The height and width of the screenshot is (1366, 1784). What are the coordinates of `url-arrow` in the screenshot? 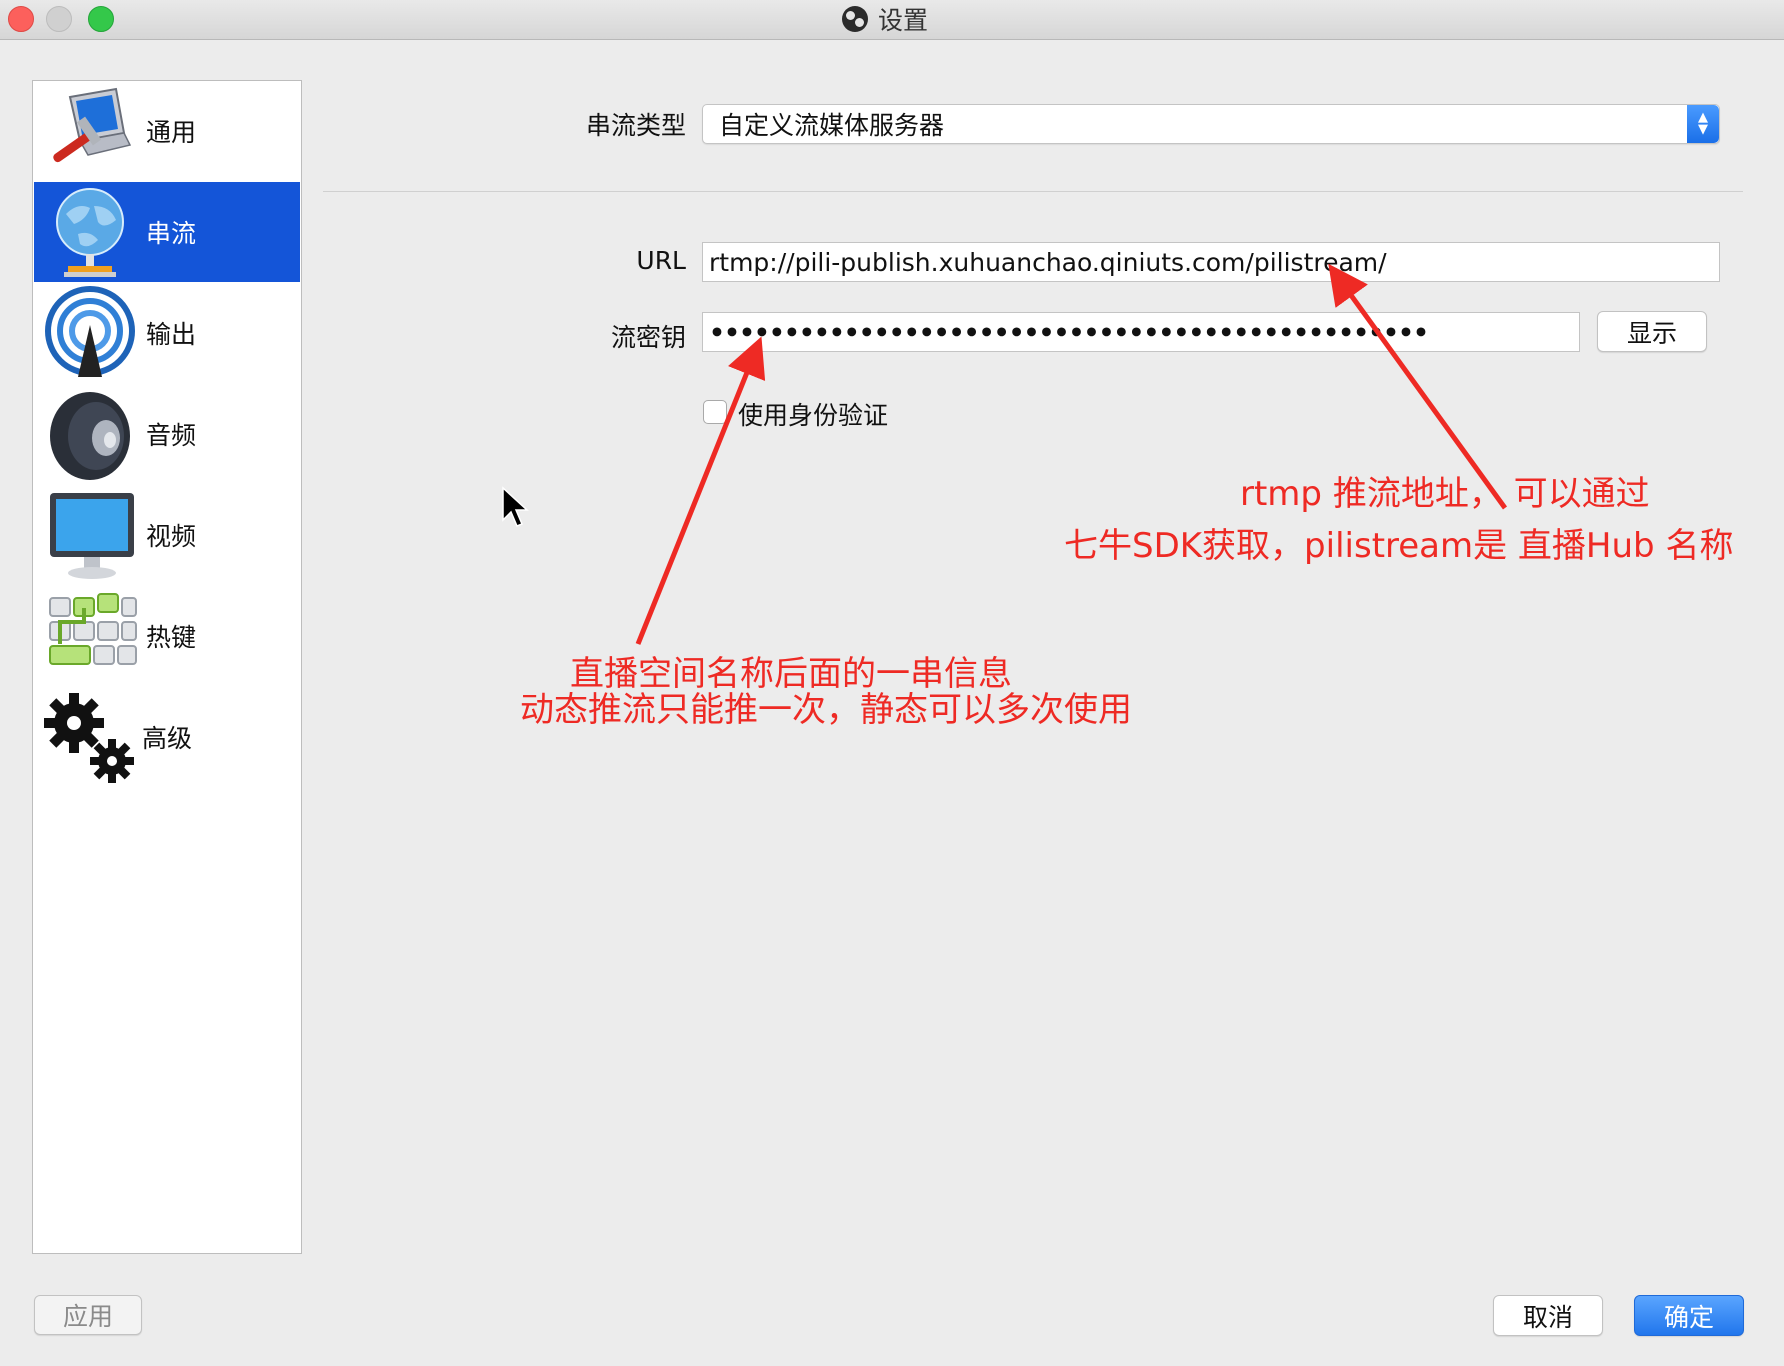 It's located at (1418, 386).